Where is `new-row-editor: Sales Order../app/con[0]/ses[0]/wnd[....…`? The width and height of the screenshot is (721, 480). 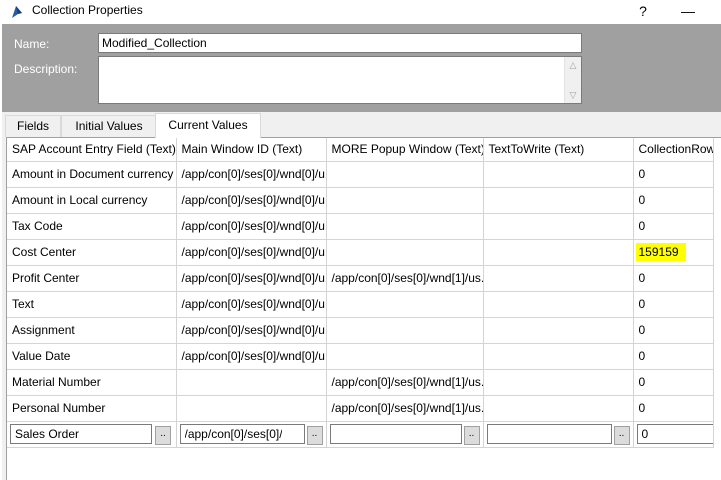
new-row-editor: Sales Order../app/con[0]/ses[0]/wnd[....… is located at coordinates (360, 434).